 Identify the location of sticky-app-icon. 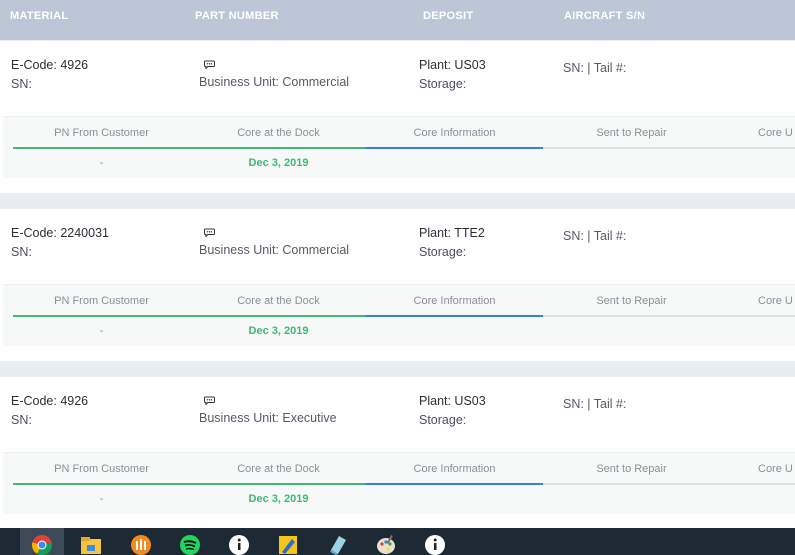
(288, 544).